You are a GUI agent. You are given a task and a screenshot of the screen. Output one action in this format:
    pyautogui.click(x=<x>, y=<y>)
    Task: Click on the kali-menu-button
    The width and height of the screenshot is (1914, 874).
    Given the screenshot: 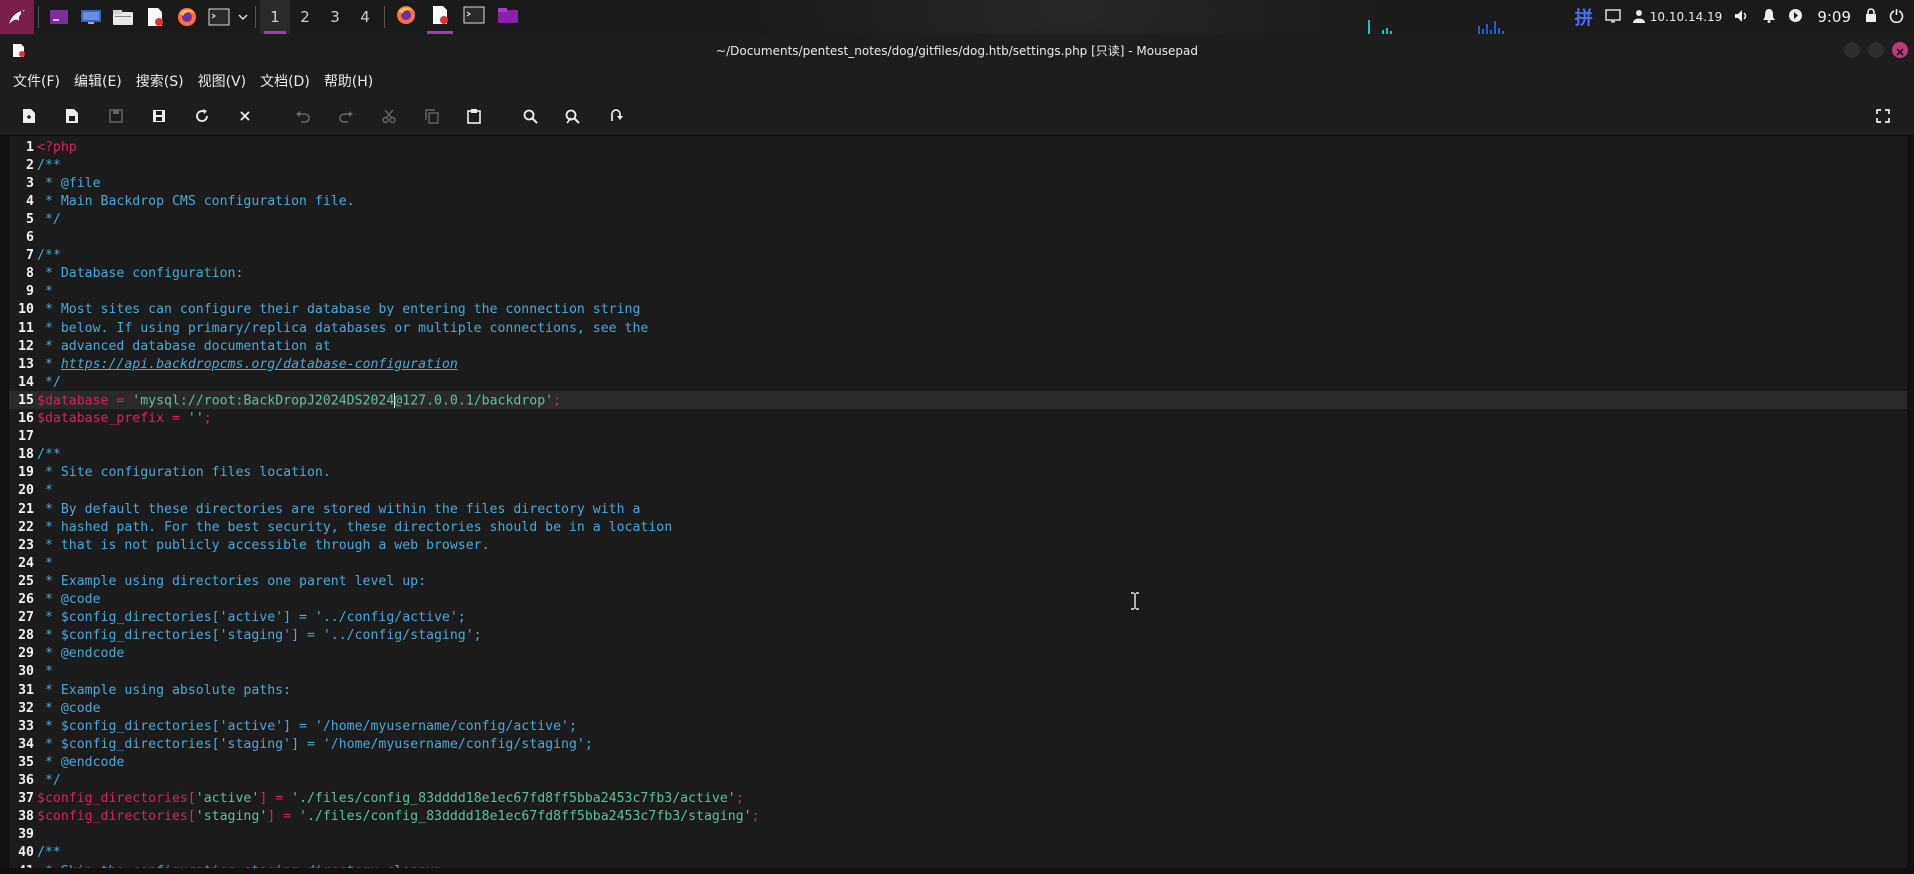 What is the action you would take?
    pyautogui.click(x=17, y=17)
    